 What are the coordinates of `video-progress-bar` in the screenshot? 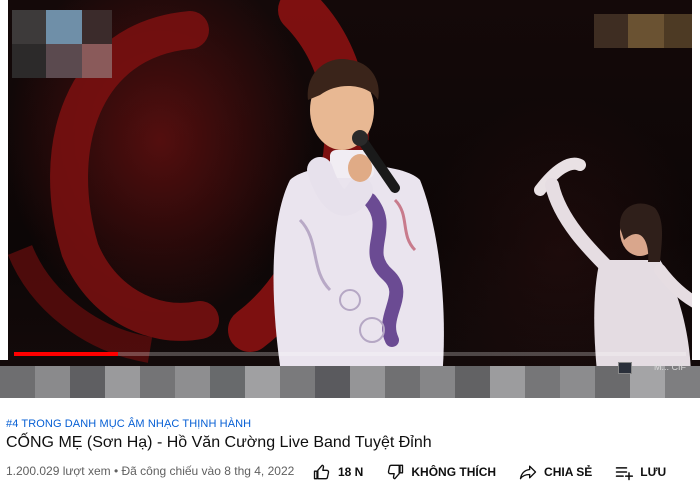 It's located at (350, 354).